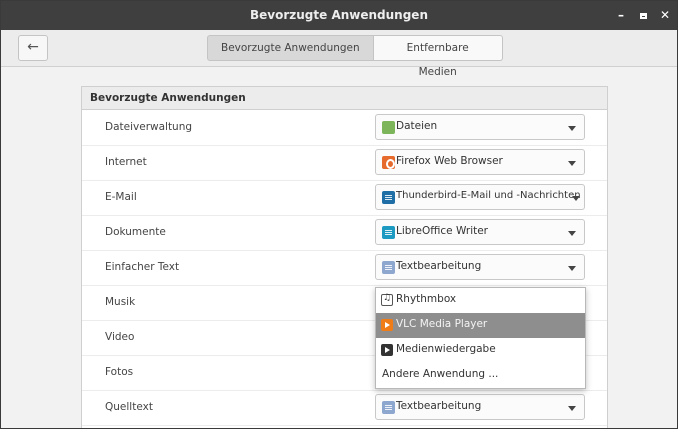 This screenshot has width=678, height=429. Describe the element at coordinates (388, 127) in the screenshot. I see `folder-icon` at that location.